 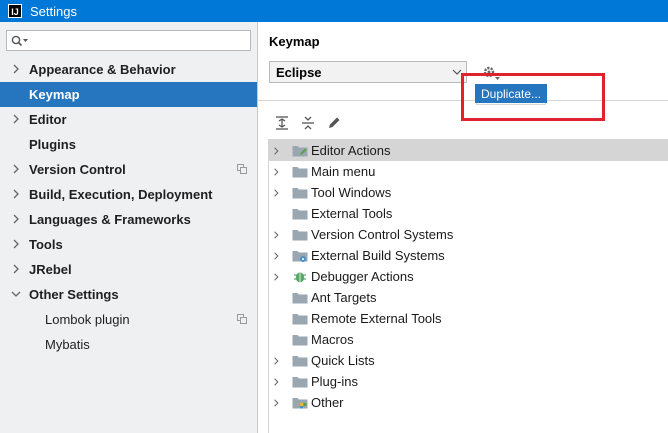 I want to click on tree-row-label: Remote External Tools, so click(x=376, y=318).